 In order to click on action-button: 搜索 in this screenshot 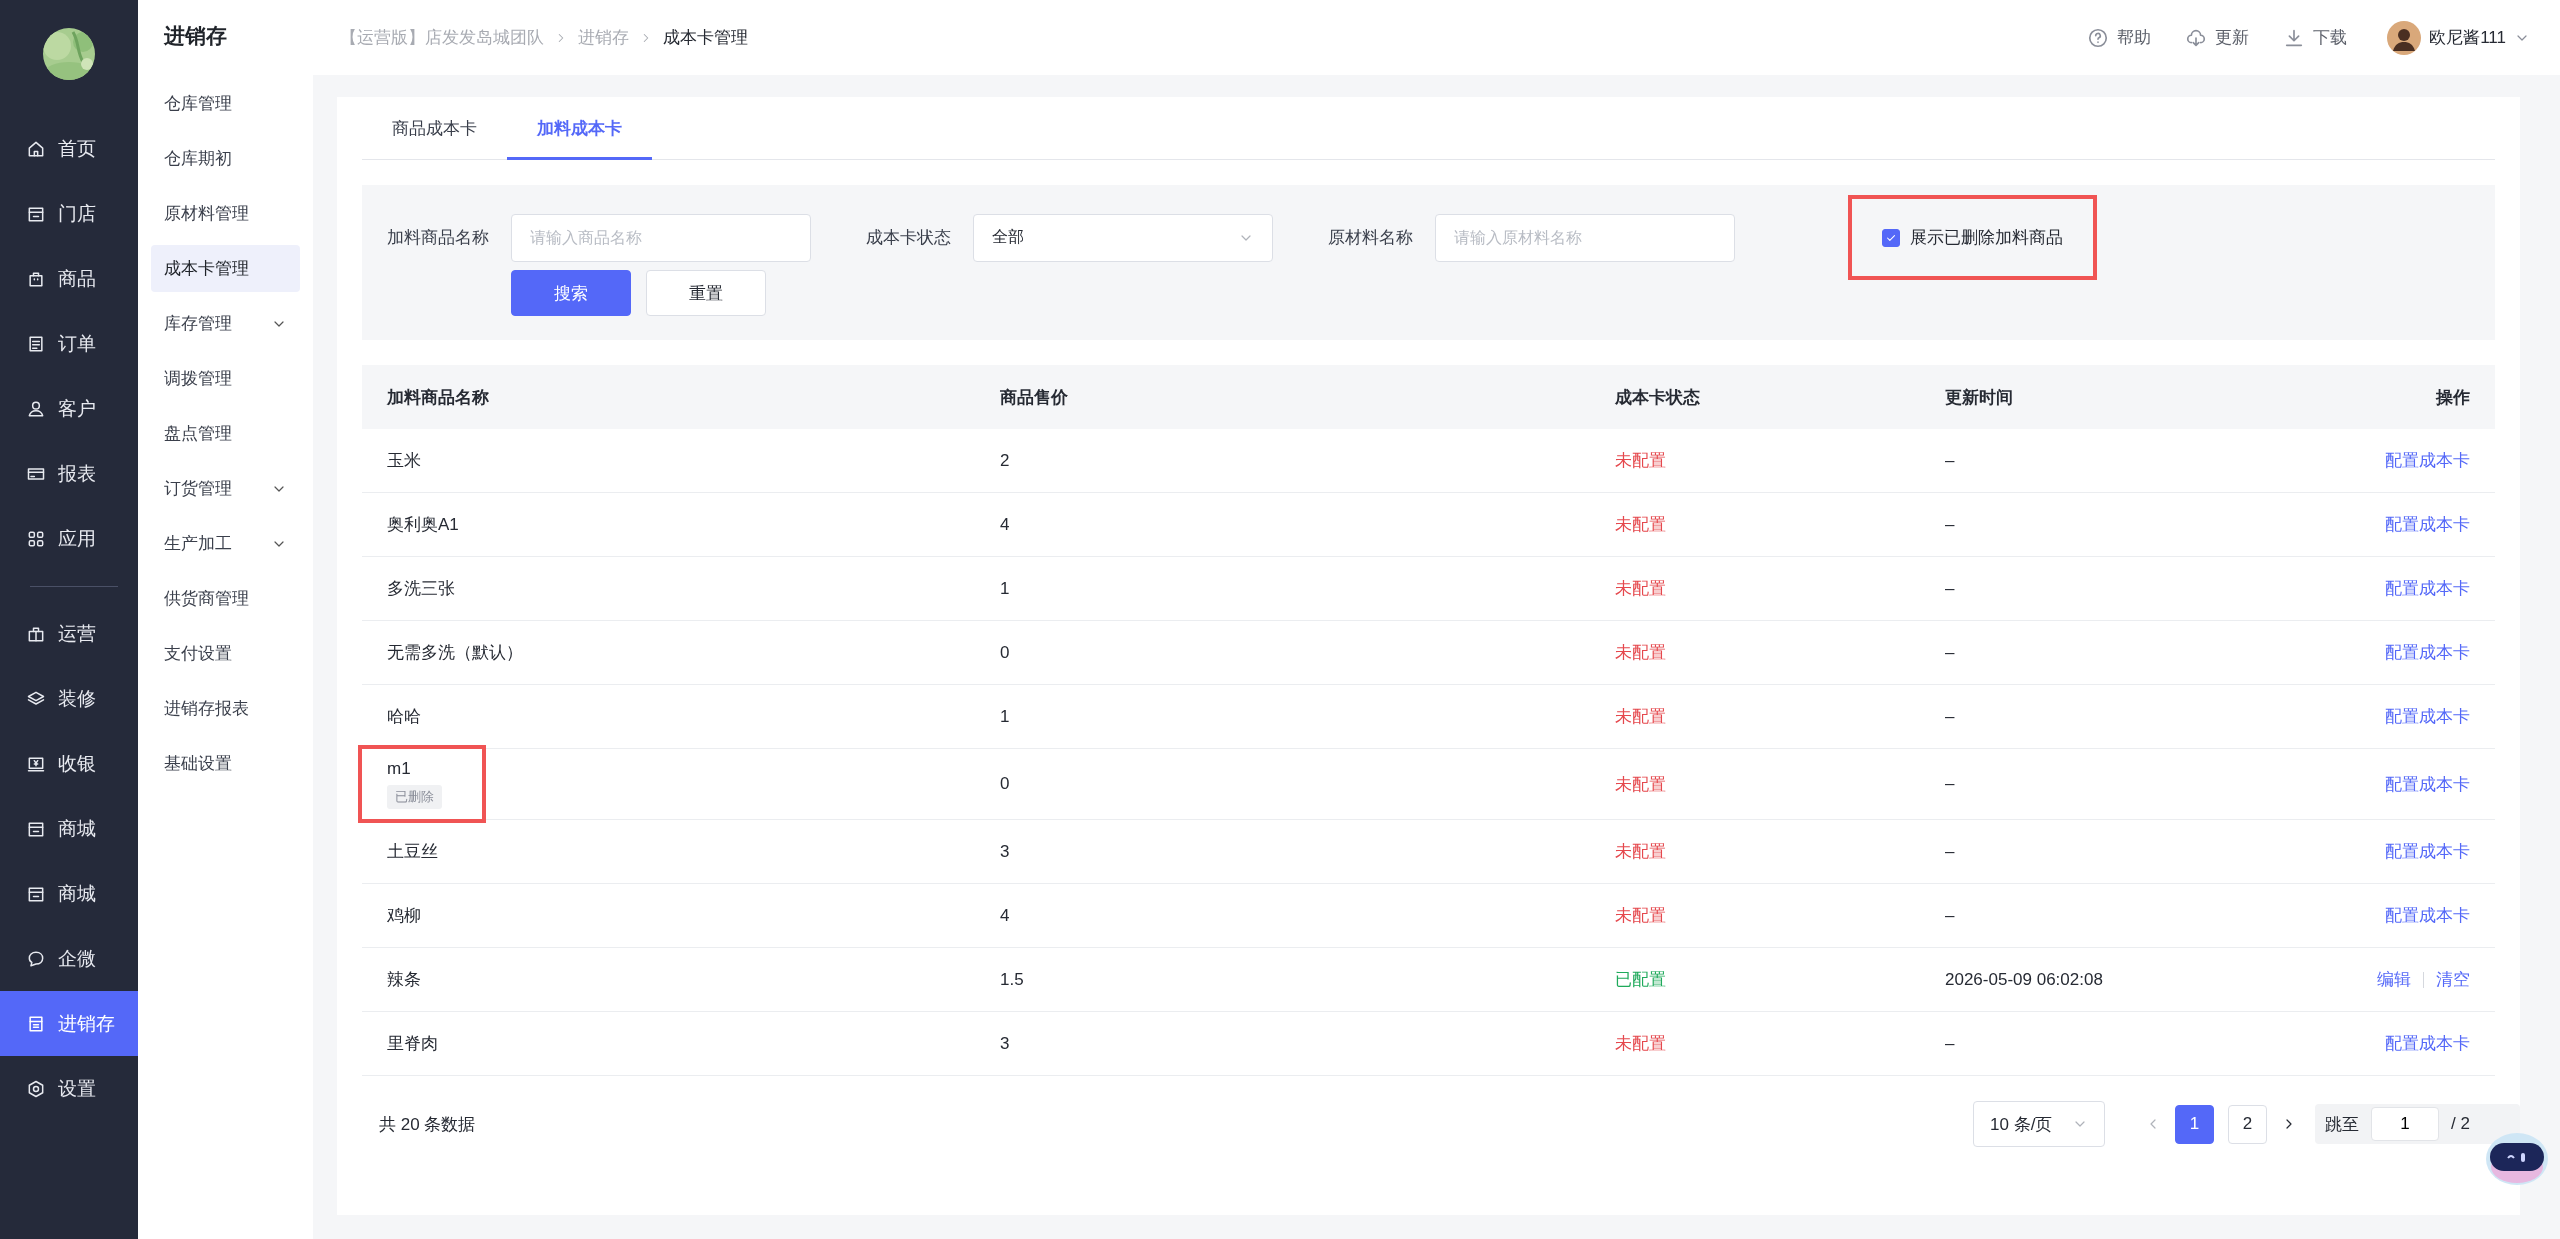, I will do `click(571, 293)`.